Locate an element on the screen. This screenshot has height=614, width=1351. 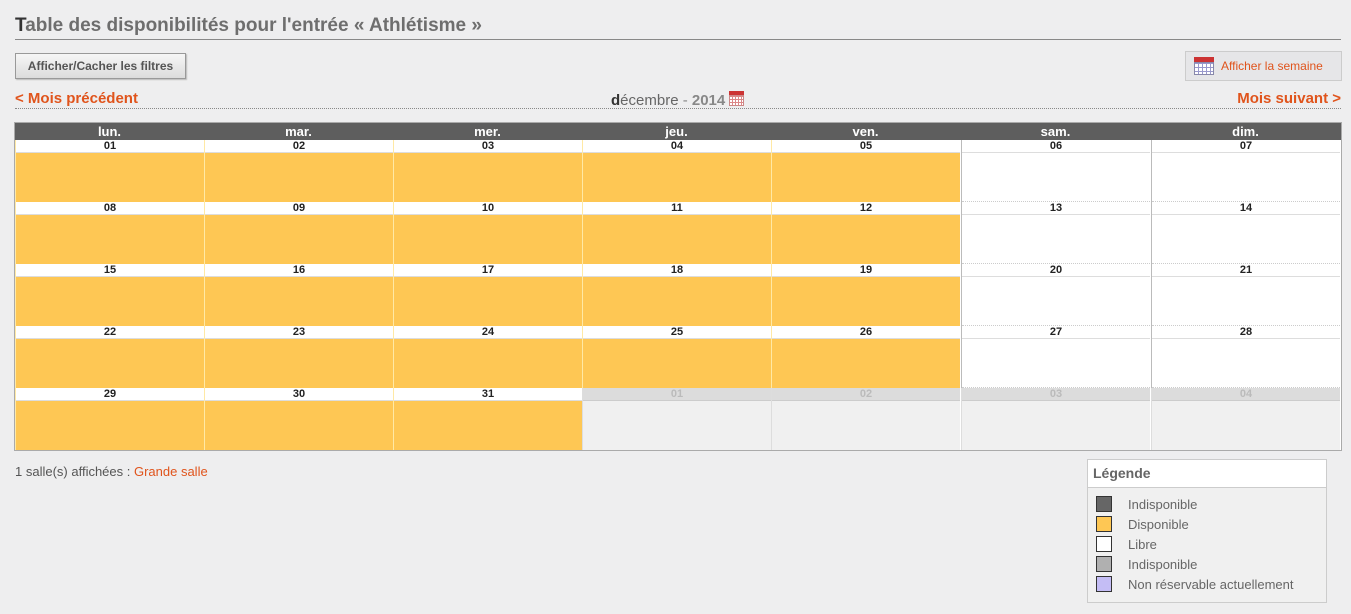
day-cell: 25 is located at coordinates (676, 357).